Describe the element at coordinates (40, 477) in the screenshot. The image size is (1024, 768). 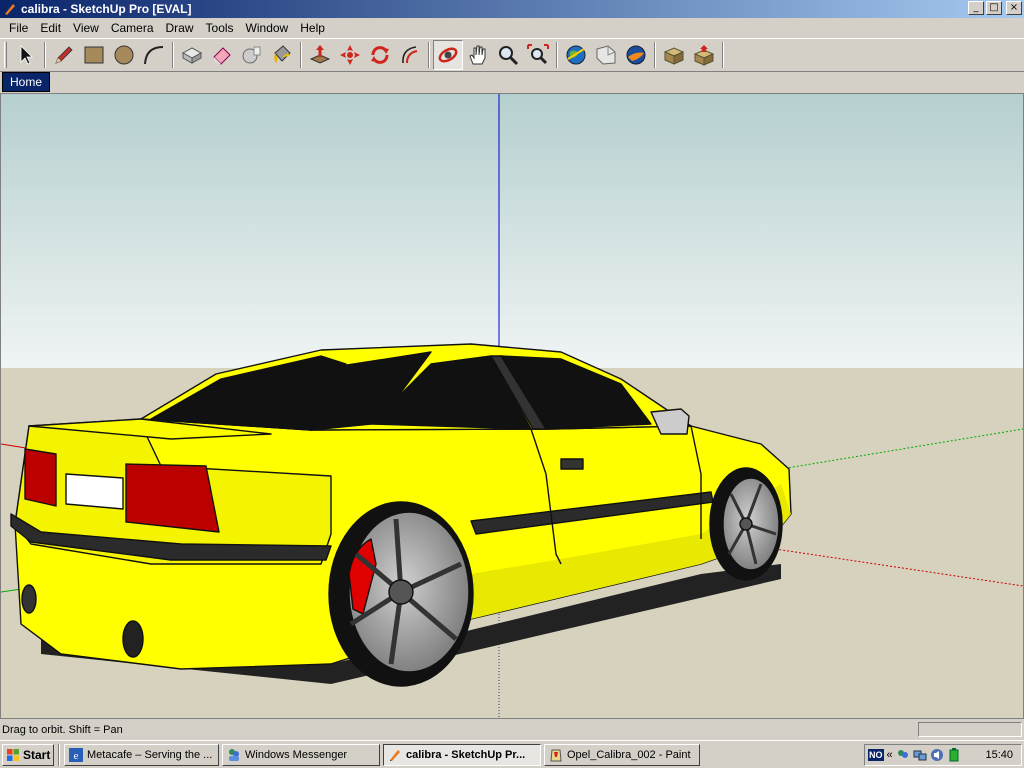
I see `tail-light-left` at that location.